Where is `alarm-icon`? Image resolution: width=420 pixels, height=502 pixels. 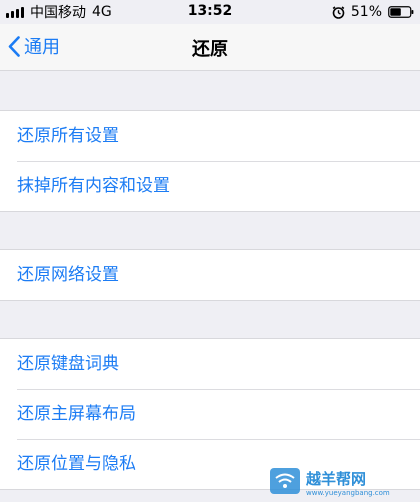
alarm-icon is located at coordinates (338, 12).